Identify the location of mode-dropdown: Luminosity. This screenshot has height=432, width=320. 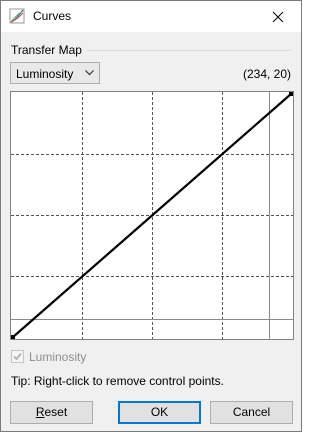
(55, 73).